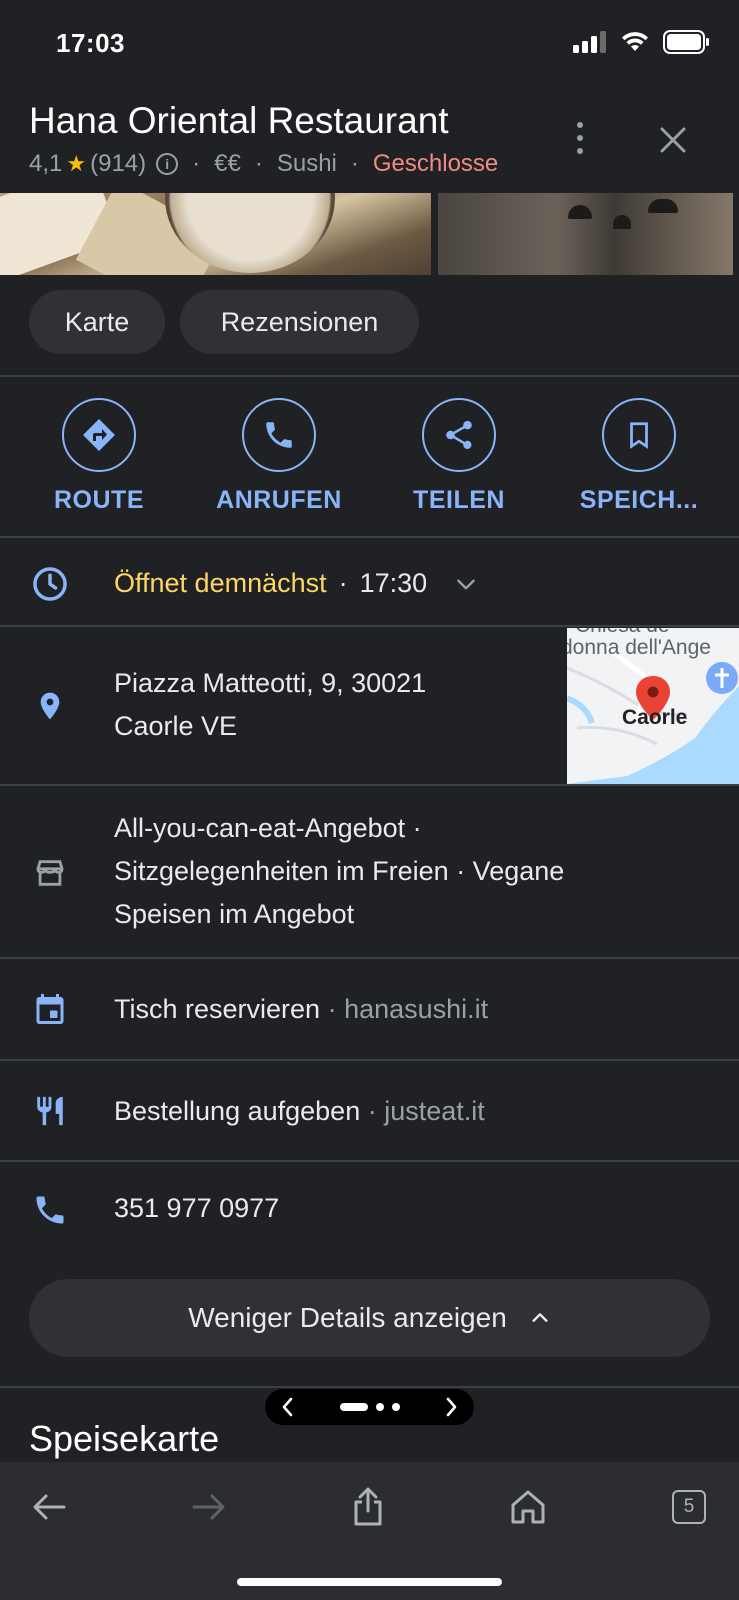 The height and width of the screenshot is (1600, 739). Describe the element at coordinates (220, 583) in the screenshot. I see `hours-status: Öffnet demnächst` at that location.